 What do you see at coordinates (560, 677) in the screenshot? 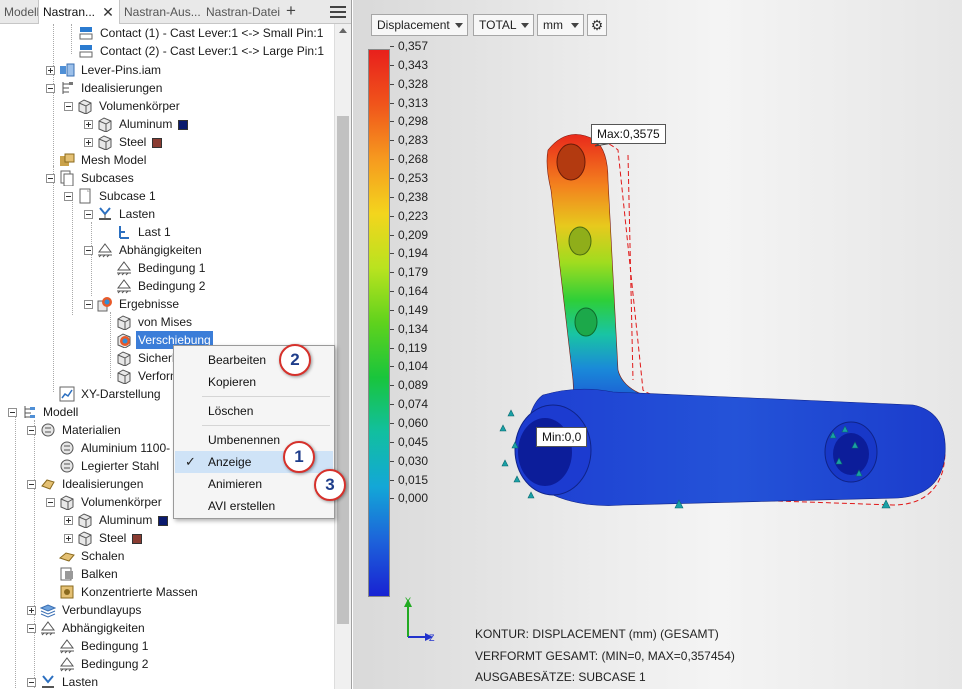
I see `status-output-sets: AUSGABESÄTZE: SUBCASE 1` at bounding box center [560, 677].